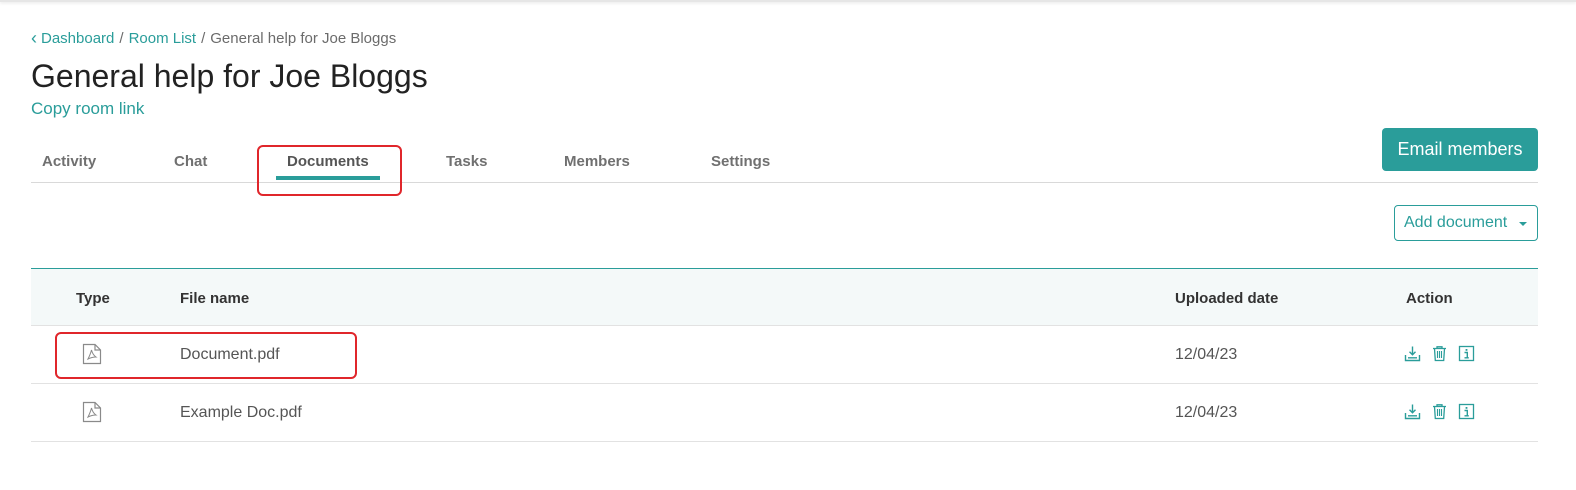 This screenshot has height=490, width=1576. What do you see at coordinates (788, 1) in the screenshot?
I see `top-bar` at bounding box center [788, 1].